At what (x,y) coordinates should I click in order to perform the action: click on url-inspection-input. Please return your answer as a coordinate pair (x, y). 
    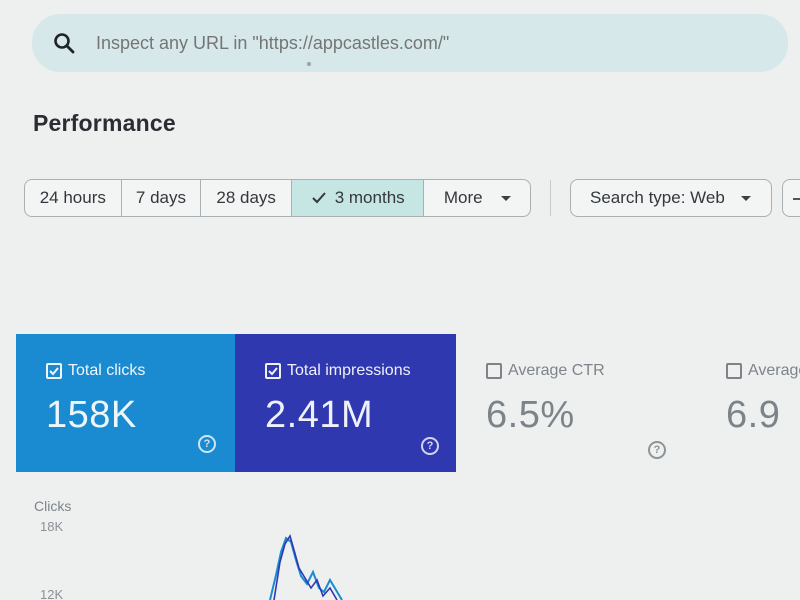
    Looking at the image, I should click on (416, 43).